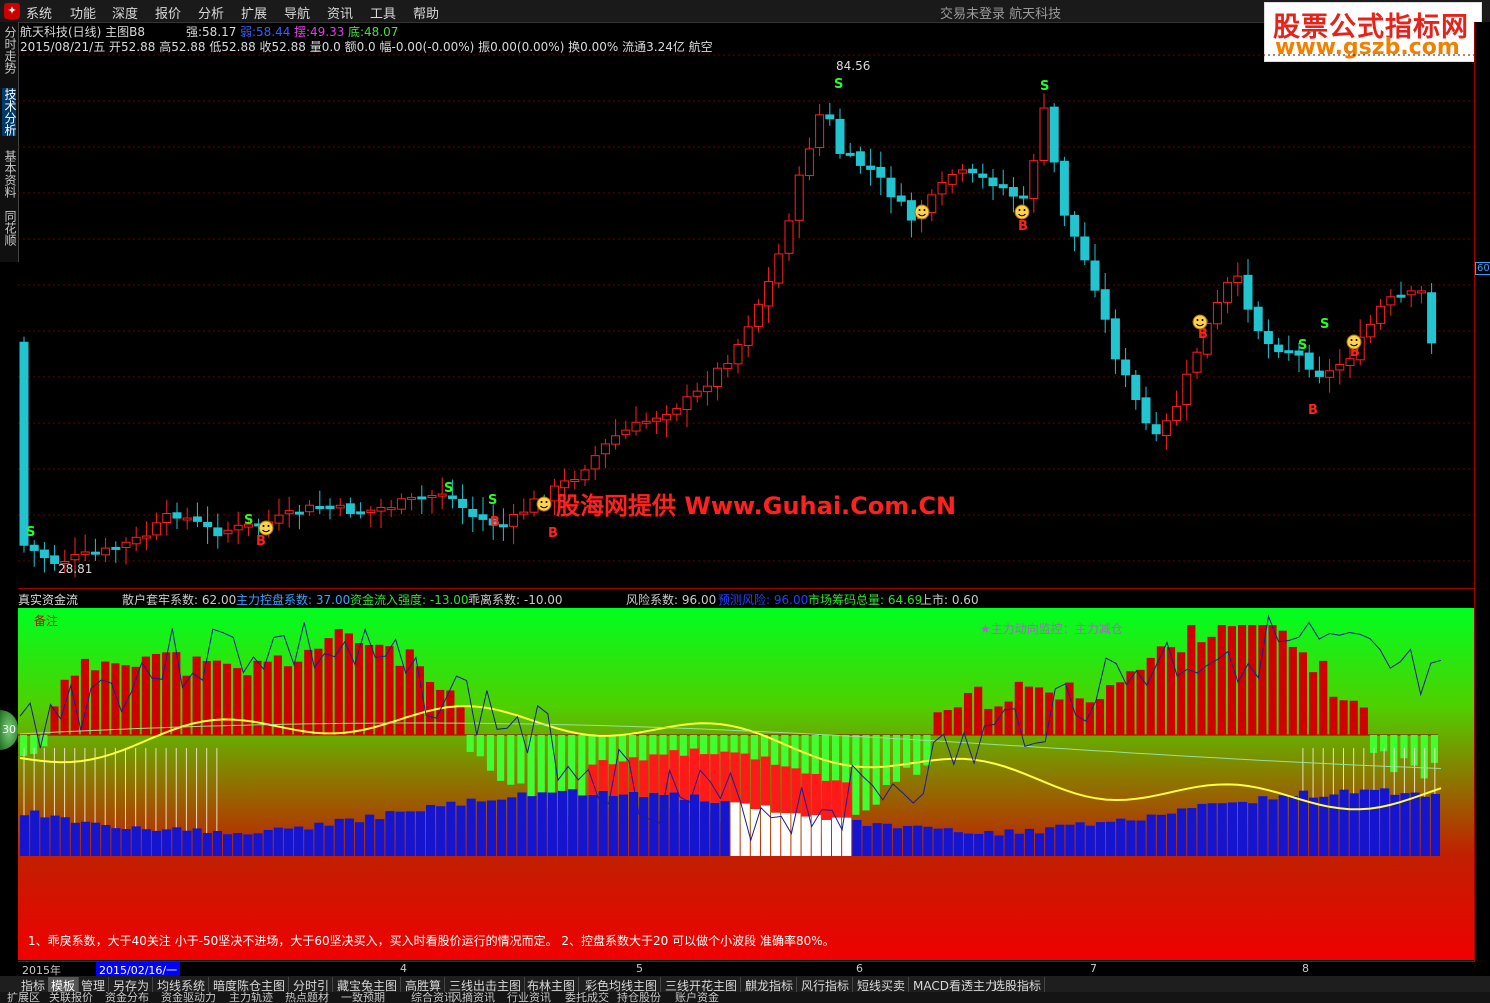  What do you see at coordinates (125, 12) in the screenshot?
I see `menu-item-2: 深度` at bounding box center [125, 12].